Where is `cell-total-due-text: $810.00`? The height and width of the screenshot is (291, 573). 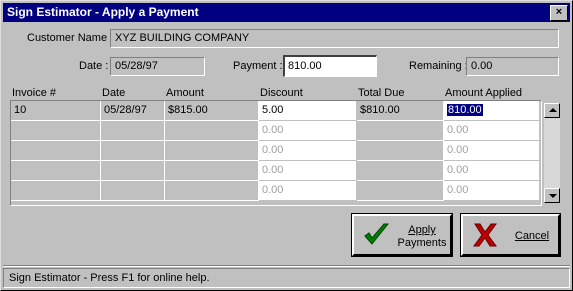
cell-total-due-text: $810.00 is located at coordinates (380, 110).